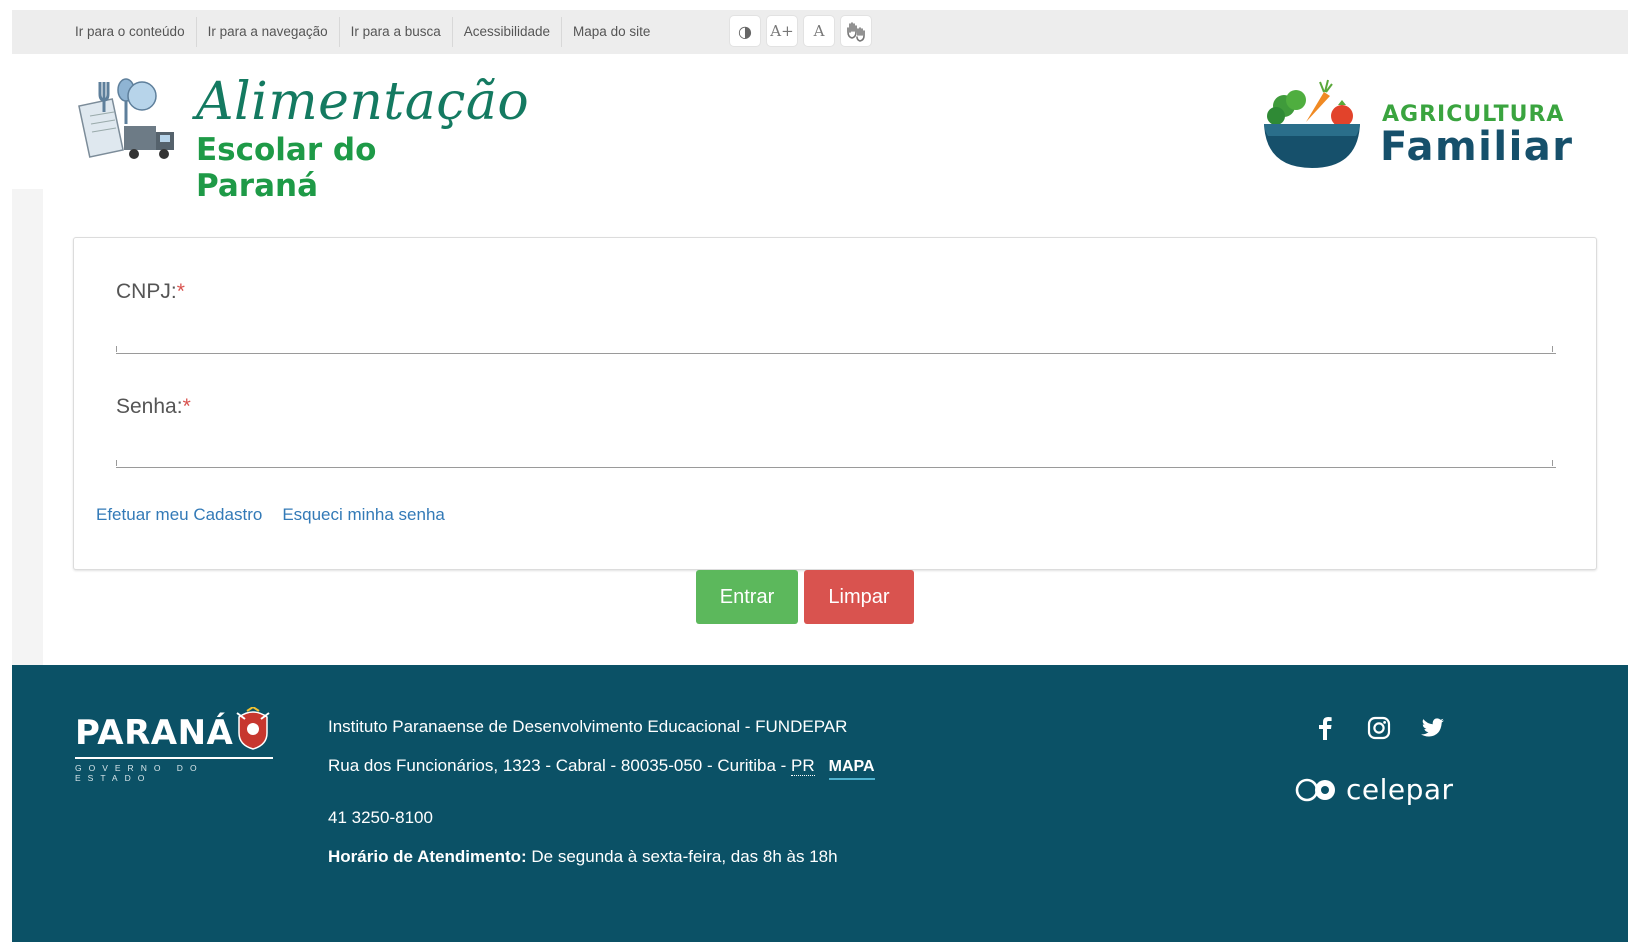 This screenshot has width=1628, height=942. I want to click on facebook-icon, so click(1325, 728).